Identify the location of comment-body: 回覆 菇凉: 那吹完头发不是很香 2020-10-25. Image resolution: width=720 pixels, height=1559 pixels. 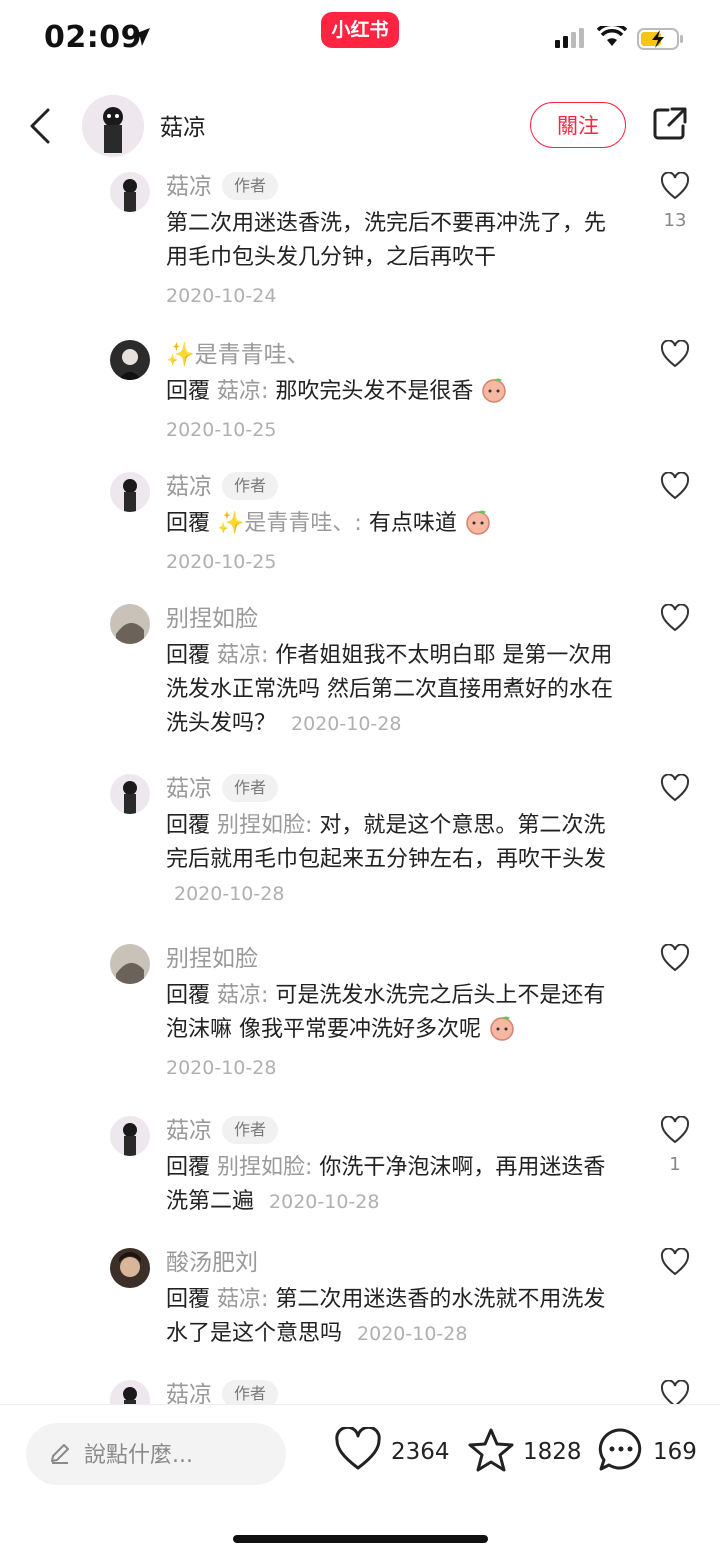
(393, 411).